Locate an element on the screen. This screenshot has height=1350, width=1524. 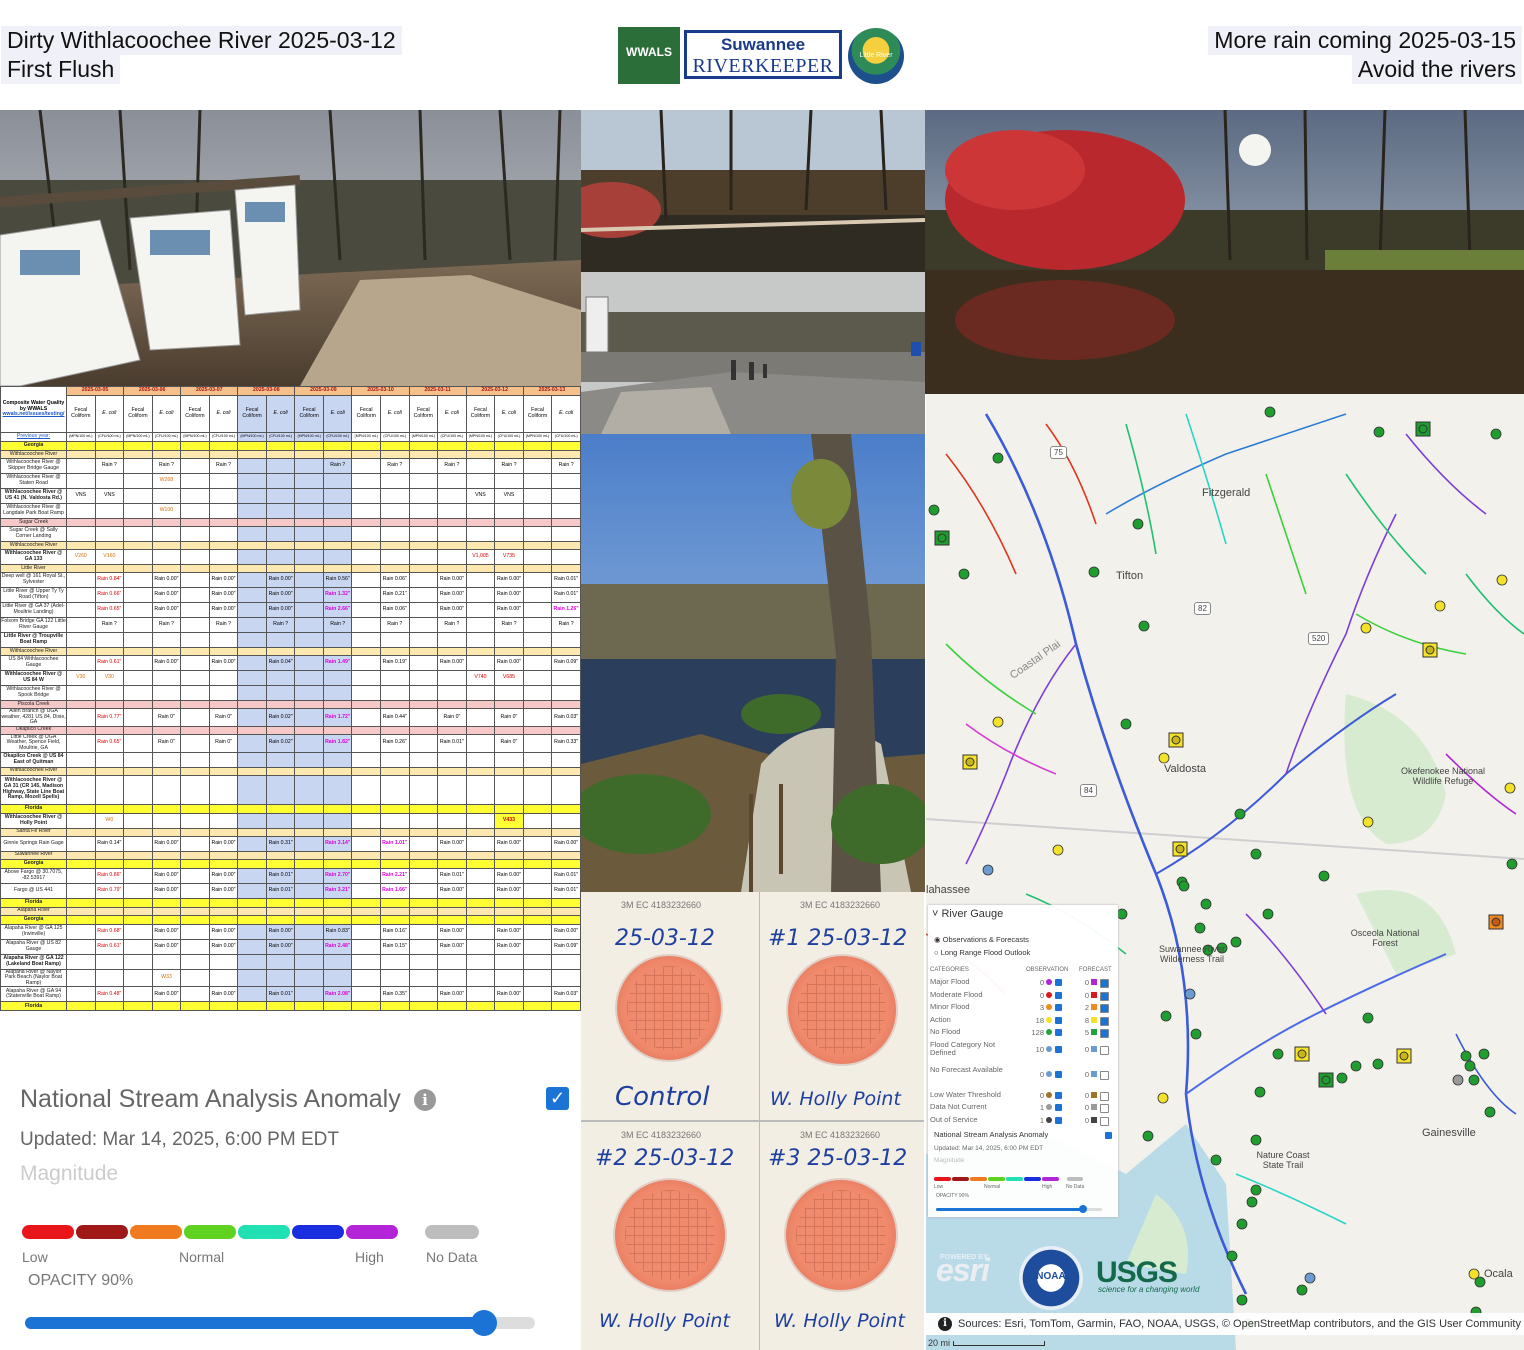
radio-observations: ◉ Observations & Forecasts is located at coordinates (981, 939).